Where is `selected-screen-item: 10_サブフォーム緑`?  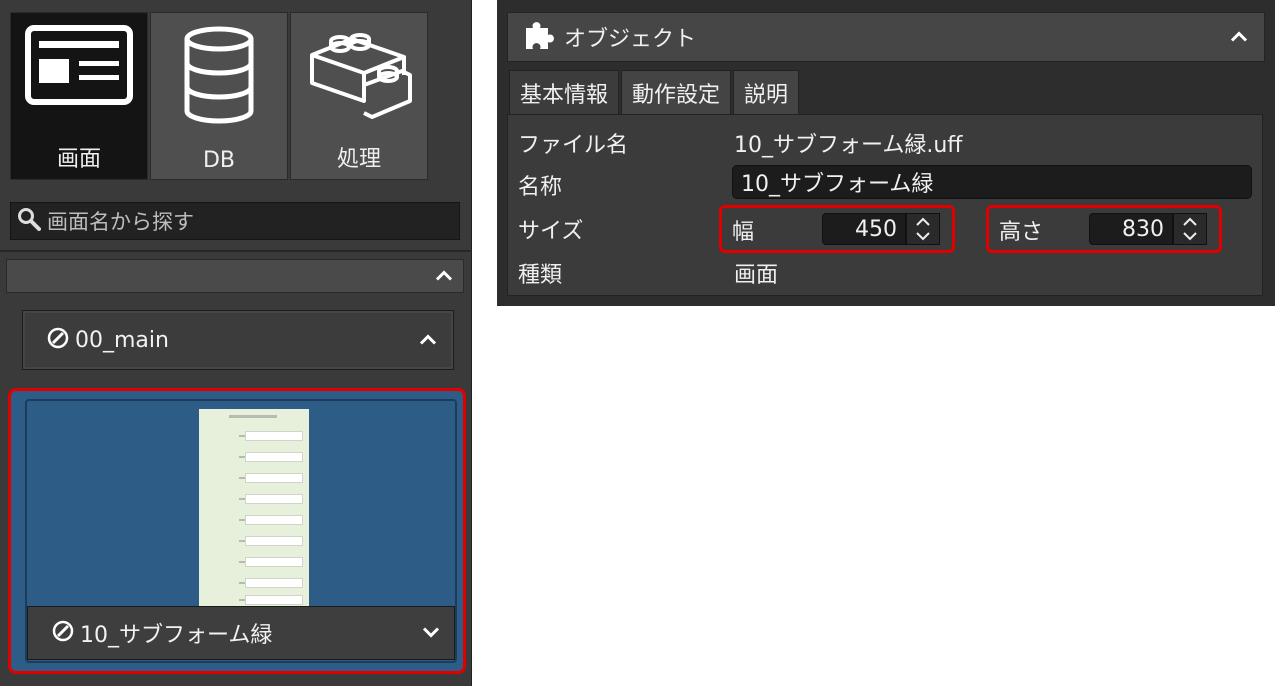 selected-screen-item: 10_サブフォーム緑 is located at coordinates (237, 531).